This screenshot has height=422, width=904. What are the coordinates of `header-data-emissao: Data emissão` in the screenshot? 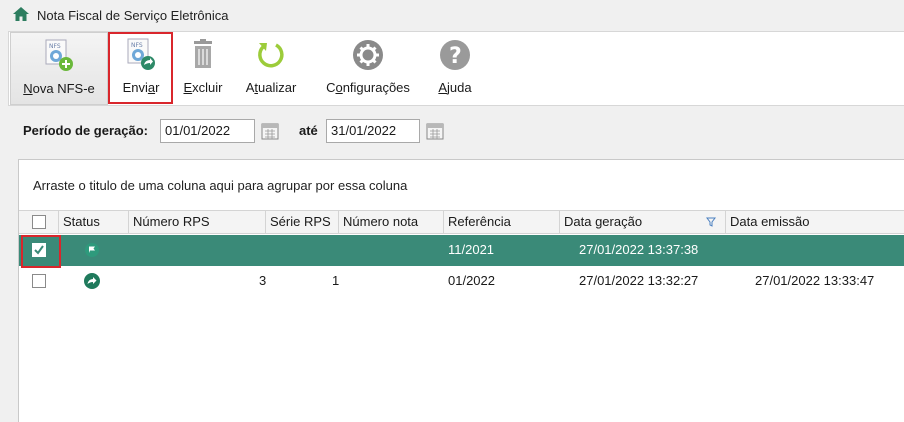 It's located at (815, 222).